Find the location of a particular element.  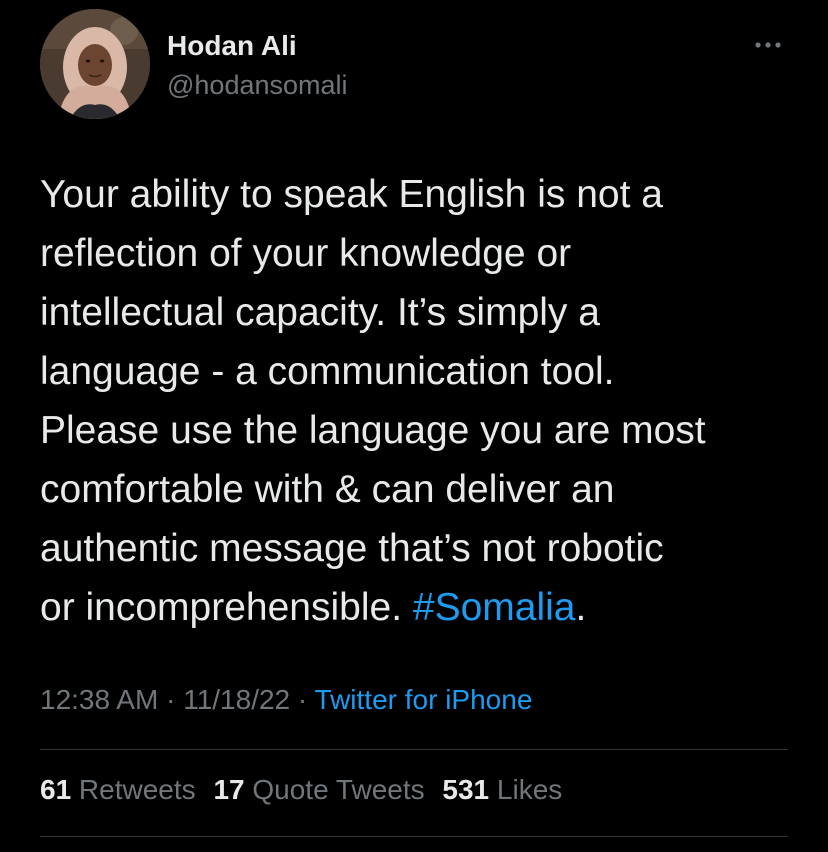

avatar-image is located at coordinates (95, 64).